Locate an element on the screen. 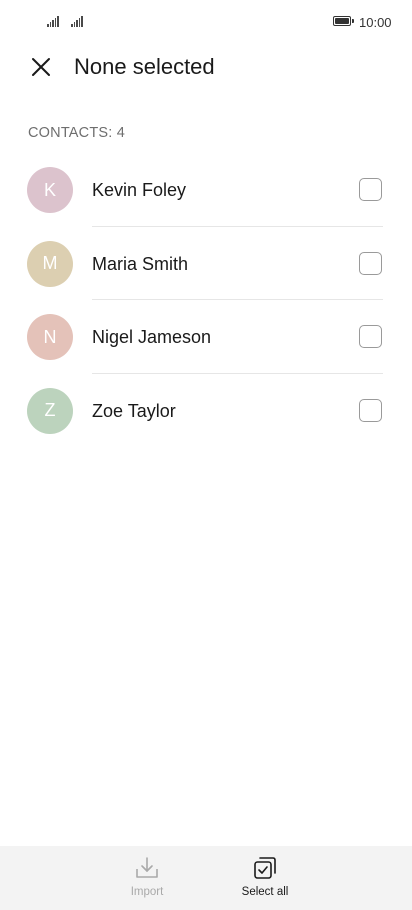 Image resolution: width=412 pixels, height=910 pixels. contact-row: K Kevin Foley is located at coordinates (206, 190).